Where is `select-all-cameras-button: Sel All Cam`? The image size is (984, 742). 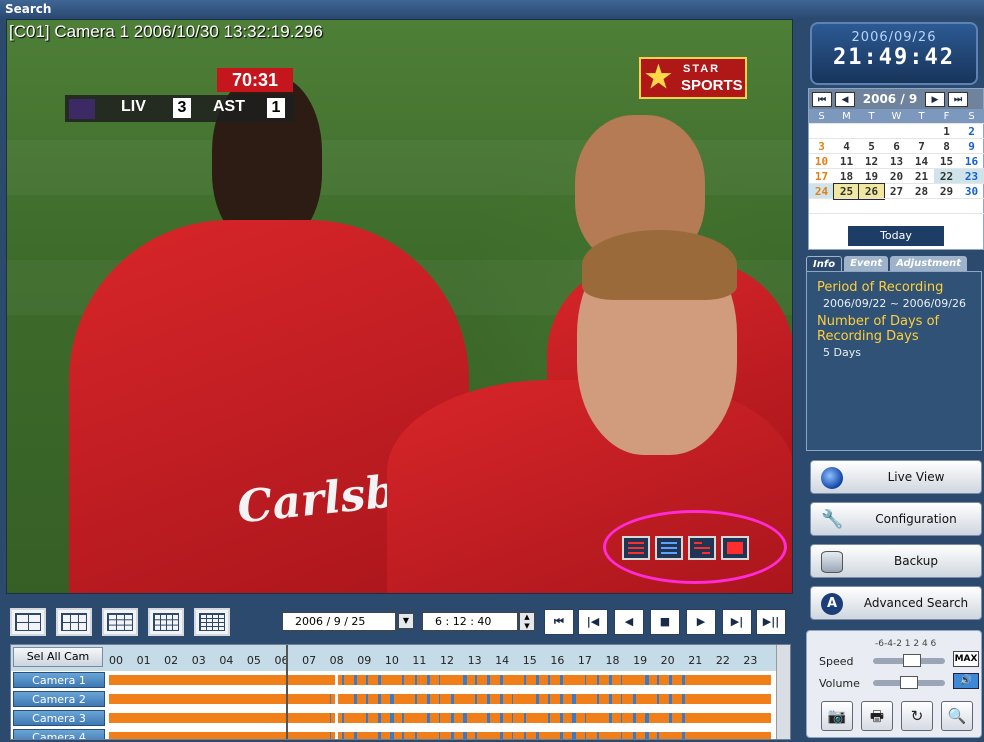
select-all-cameras-button: Sel All Cam is located at coordinates (58, 657).